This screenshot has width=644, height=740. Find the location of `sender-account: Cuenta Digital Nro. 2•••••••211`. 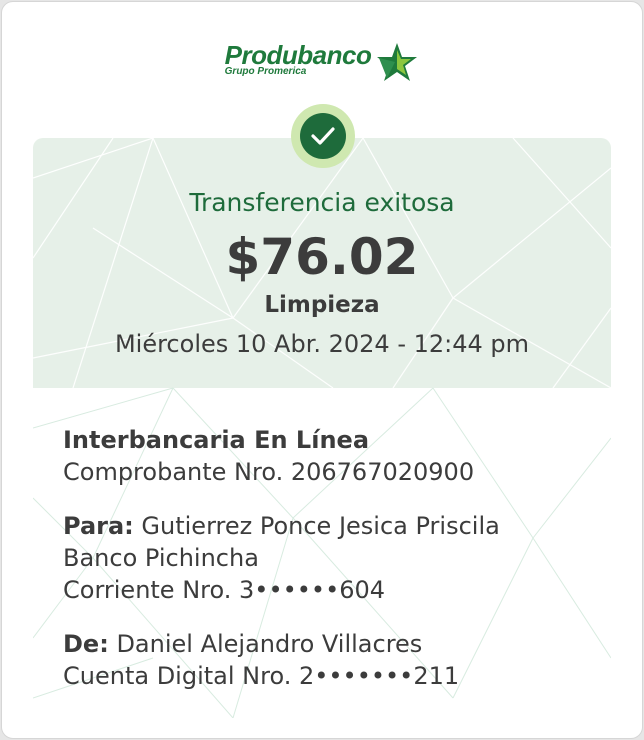

sender-account: Cuenta Digital Nro. 2•••••••211 is located at coordinates (261, 676).